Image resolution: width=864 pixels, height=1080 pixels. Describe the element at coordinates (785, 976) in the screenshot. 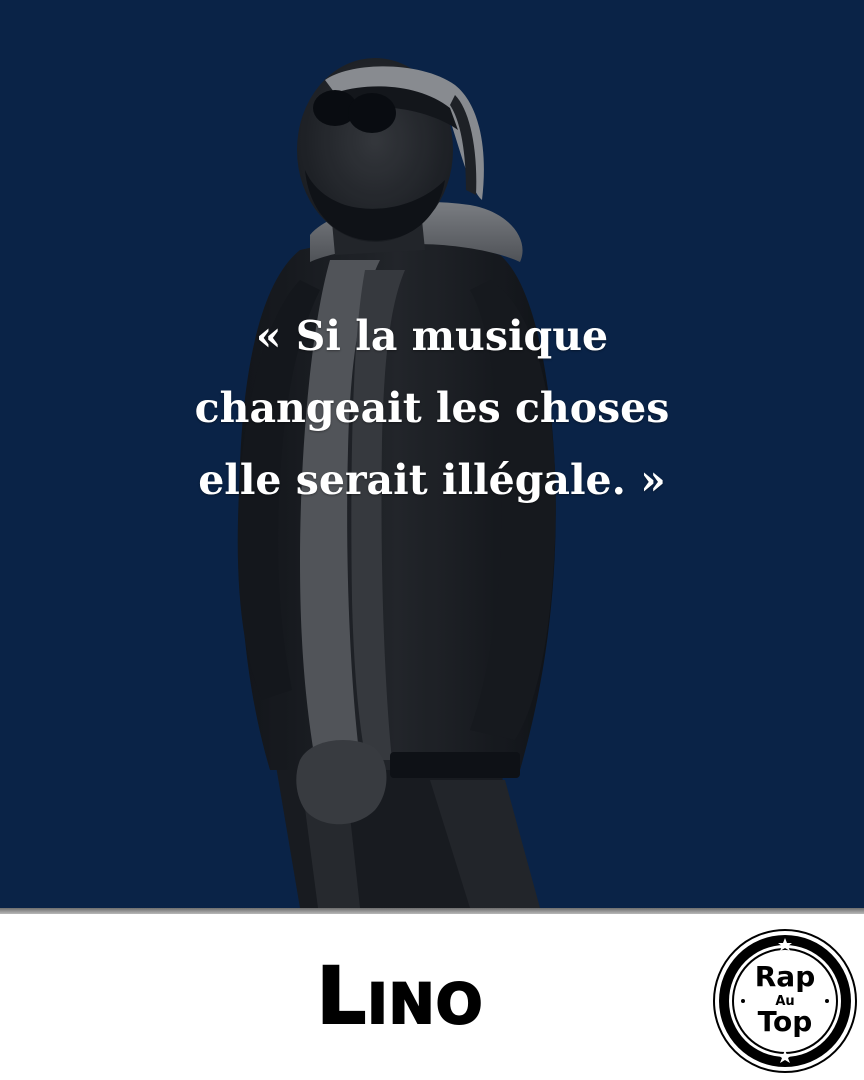

I see `logo-word-top: Rap` at that location.